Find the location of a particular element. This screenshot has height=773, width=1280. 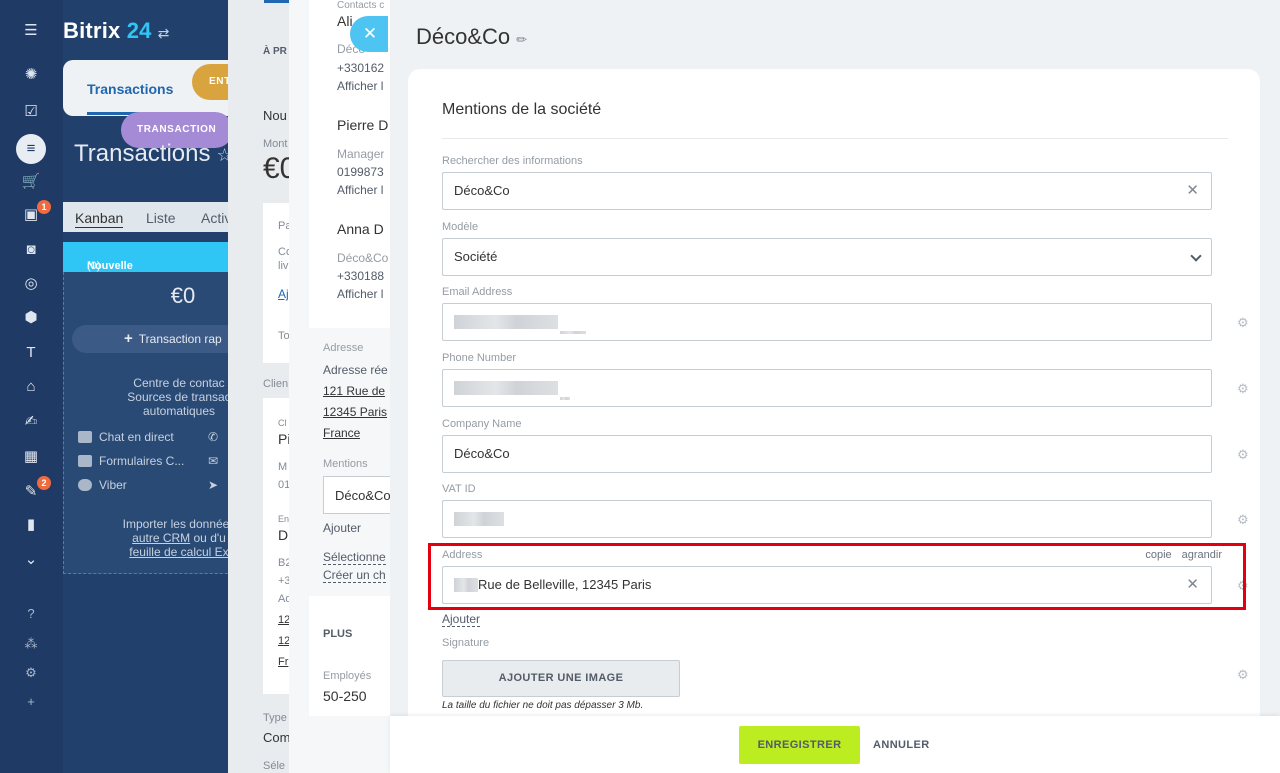

help-icon: ? is located at coordinates (31, 614).